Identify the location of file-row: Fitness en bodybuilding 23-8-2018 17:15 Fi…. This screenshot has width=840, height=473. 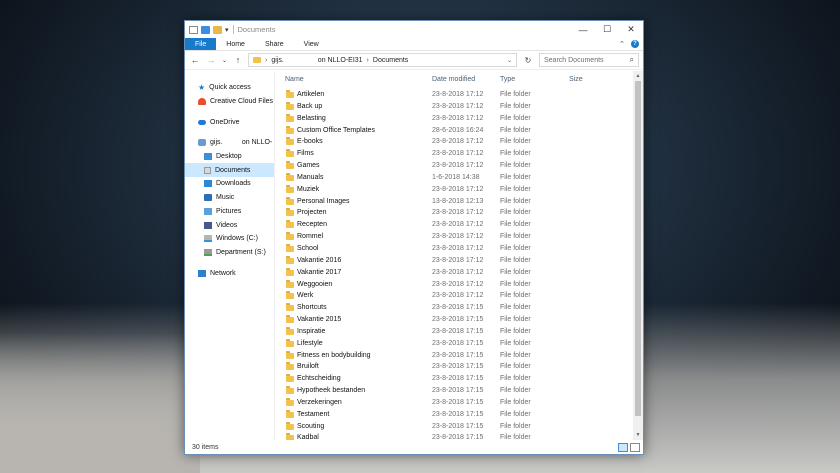
(454, 356).